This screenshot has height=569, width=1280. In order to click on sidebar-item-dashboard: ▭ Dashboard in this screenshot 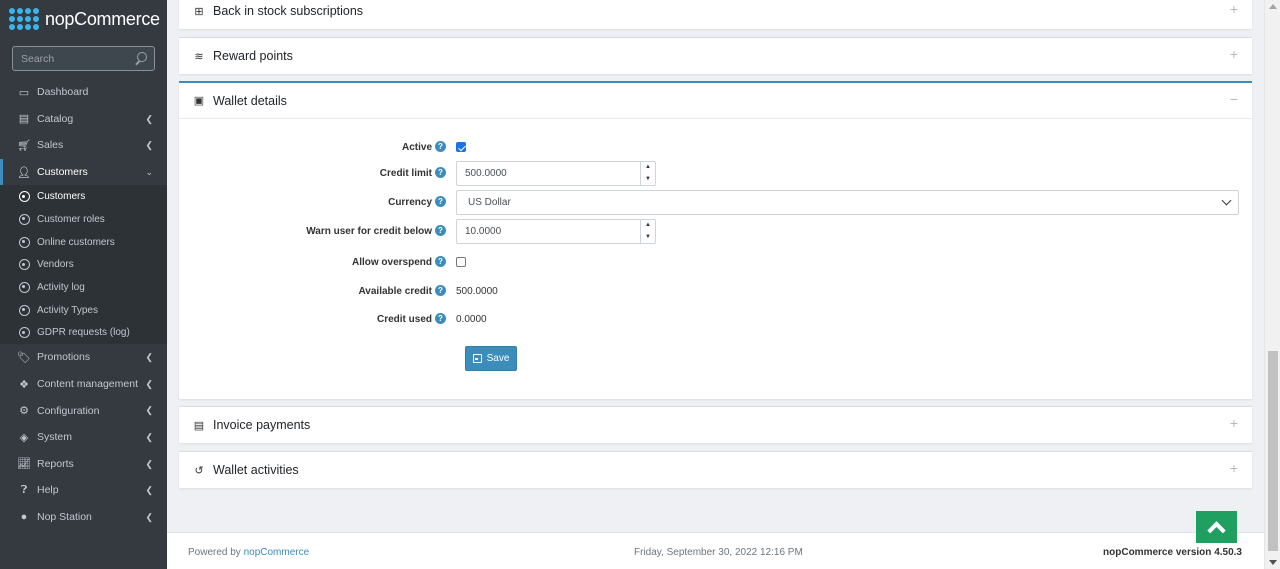, I will do `click(83, 92)`.